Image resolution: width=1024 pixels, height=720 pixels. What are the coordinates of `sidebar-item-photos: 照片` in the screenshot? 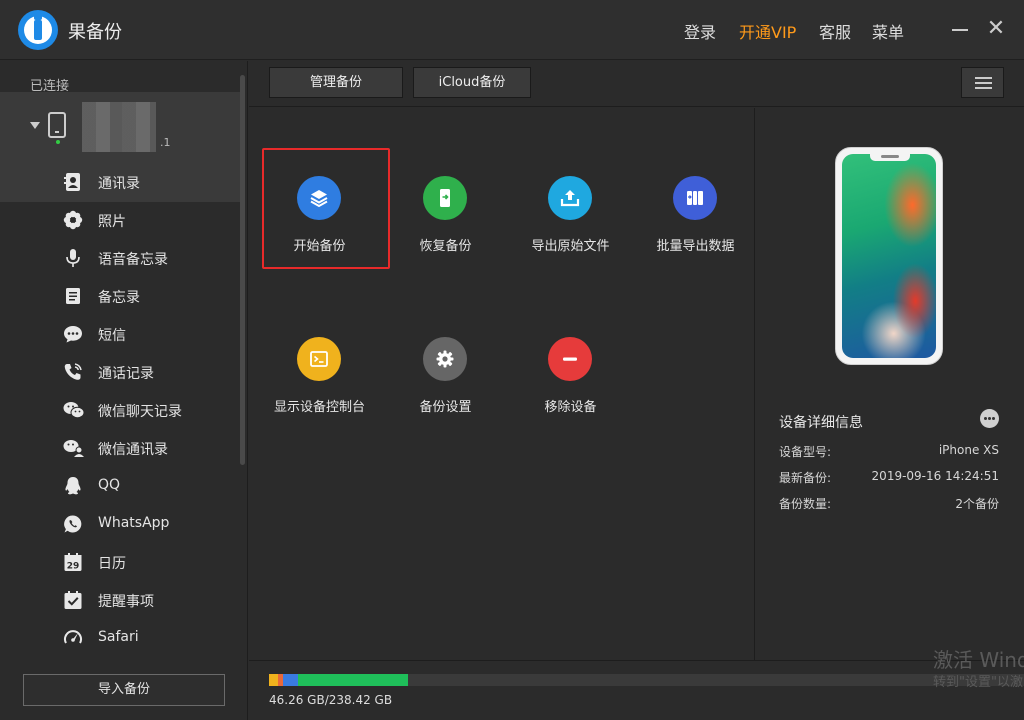 It's located at (145, 220).